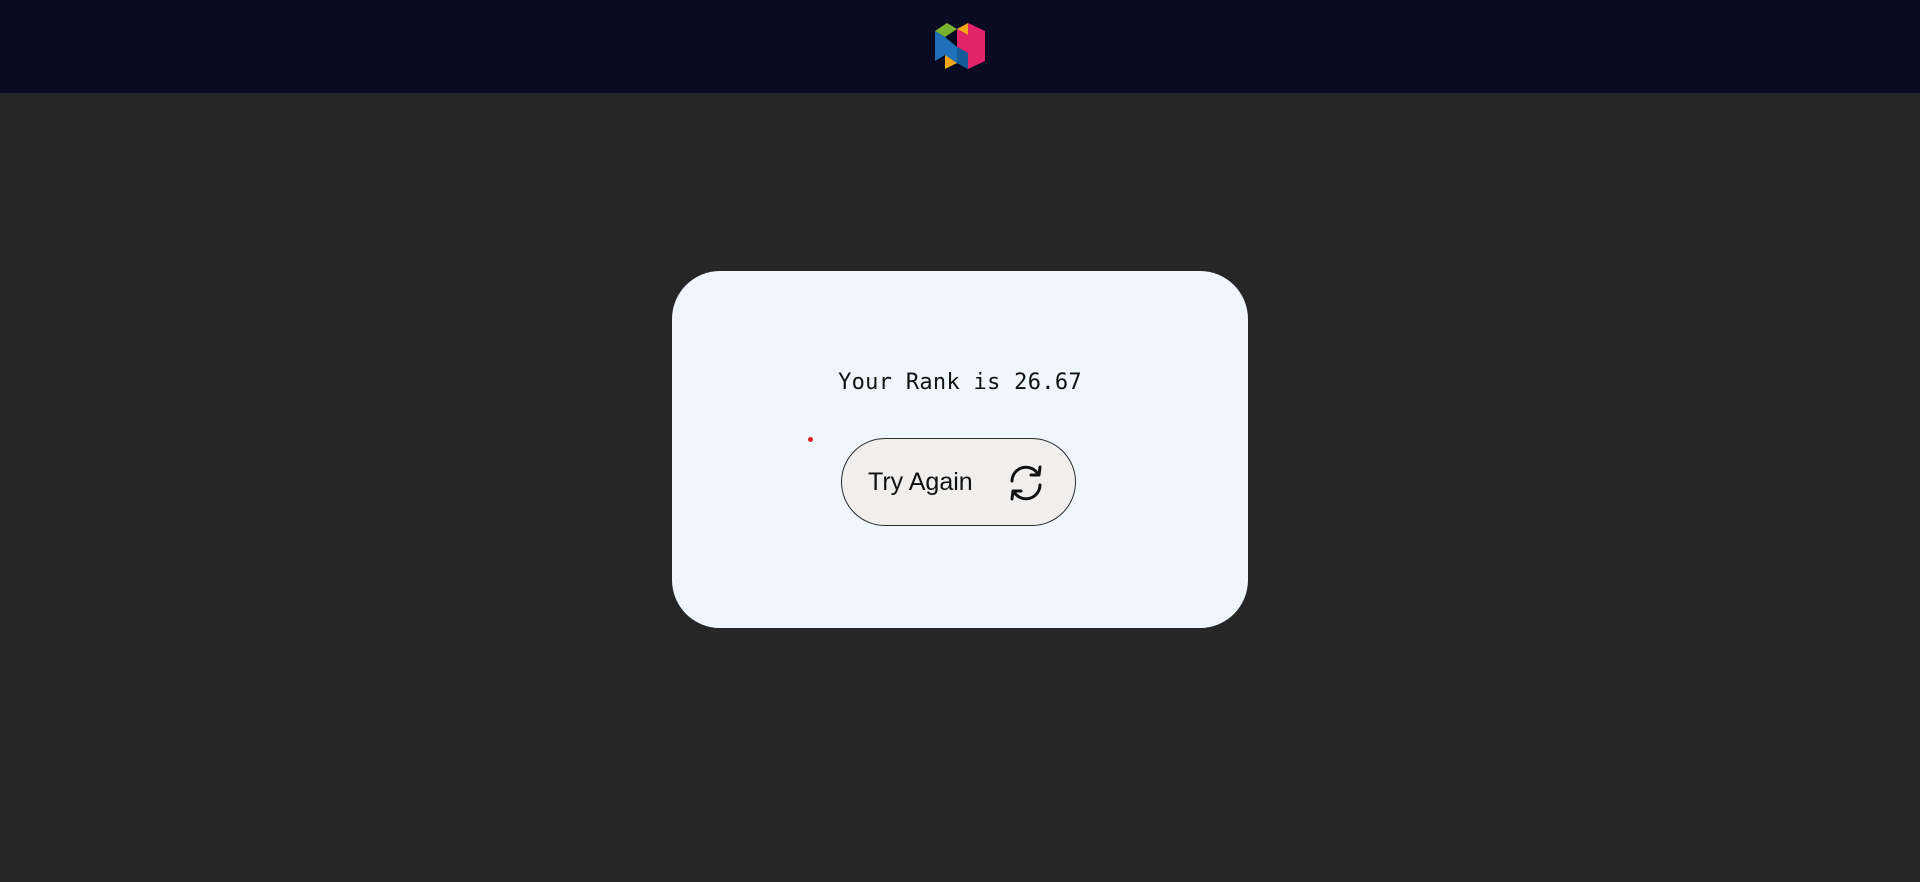 Image resolution: width=1920 pixels, height=882 pixels. I want to click on rank-text: Your Rank is 26.67, so click(960, 382).